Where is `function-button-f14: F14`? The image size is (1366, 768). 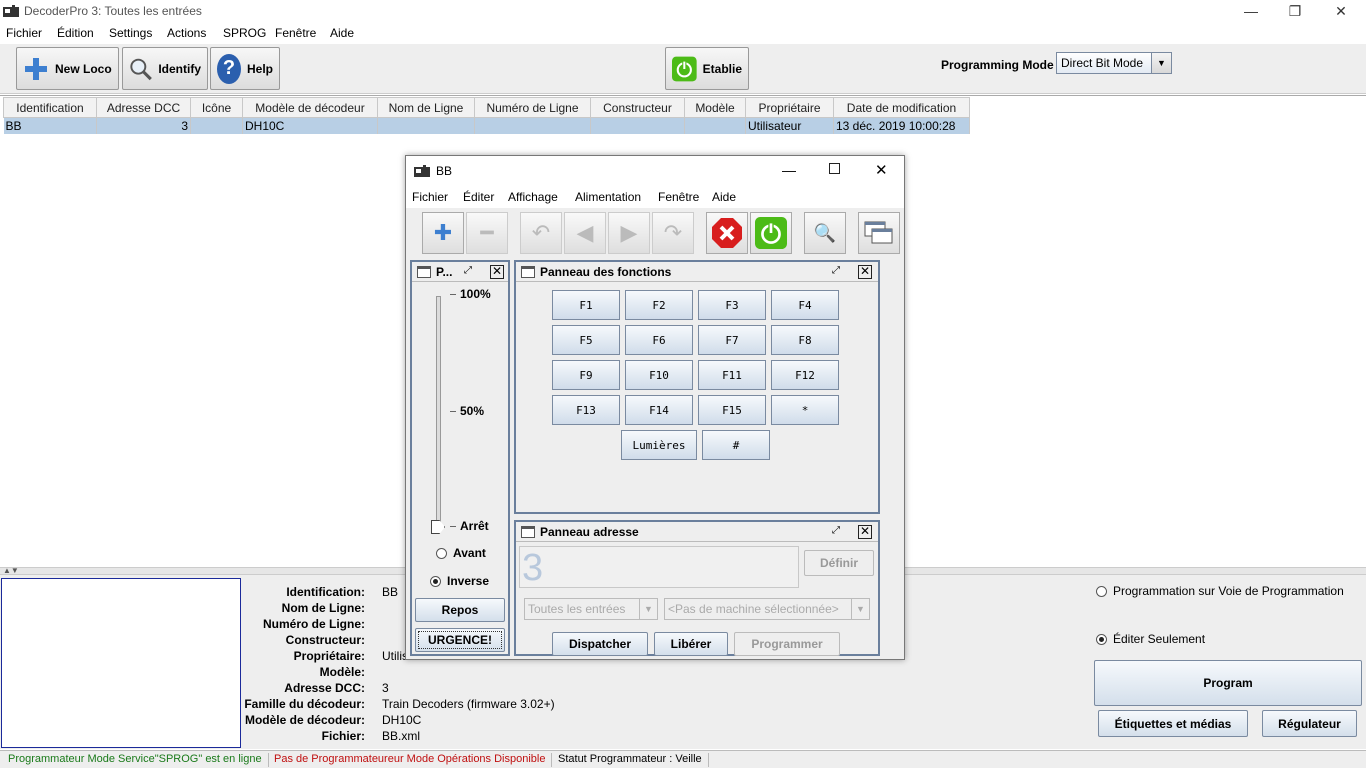 function-button-f14: F14 is located at coordinates (659, 410).